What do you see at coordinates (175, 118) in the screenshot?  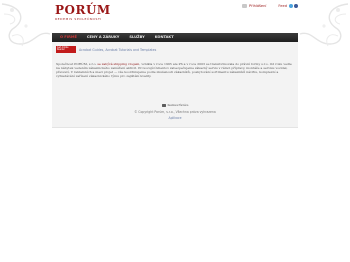 I see `footer-link: Aplikace` at bounding box center [175, 118].